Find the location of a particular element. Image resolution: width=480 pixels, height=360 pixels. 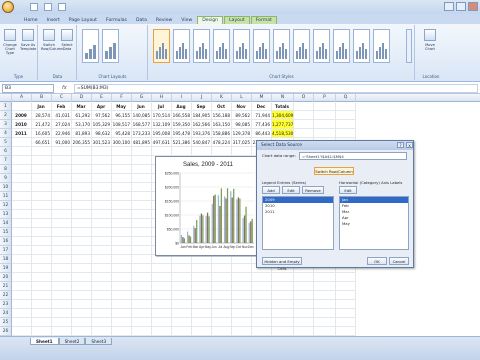

undo-icon is located at coordinates (48, 7).